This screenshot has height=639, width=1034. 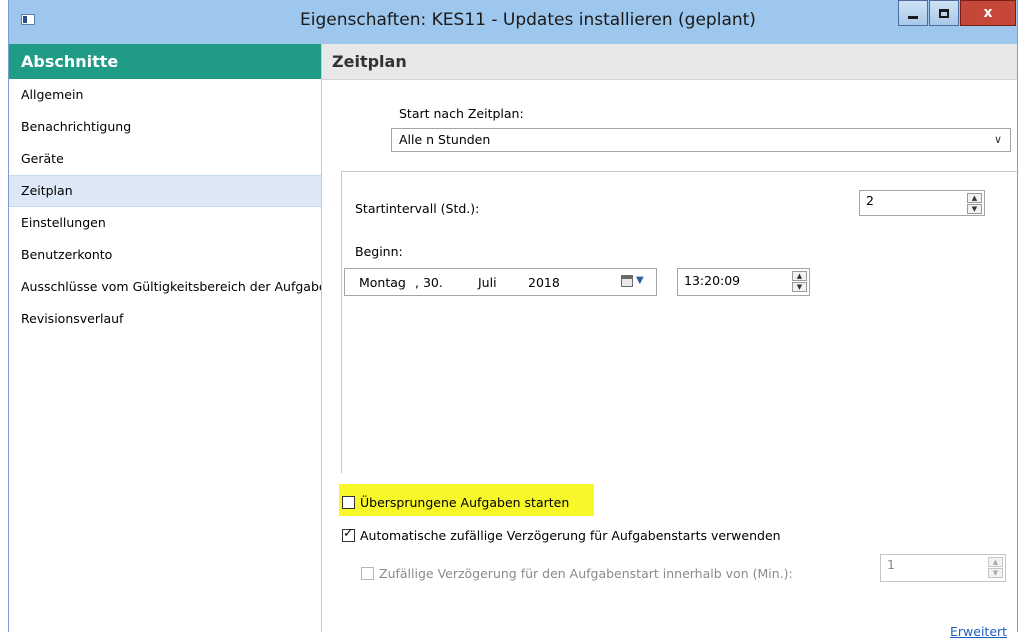 I want to click on minimize-icon, so click(x=913, y=17).